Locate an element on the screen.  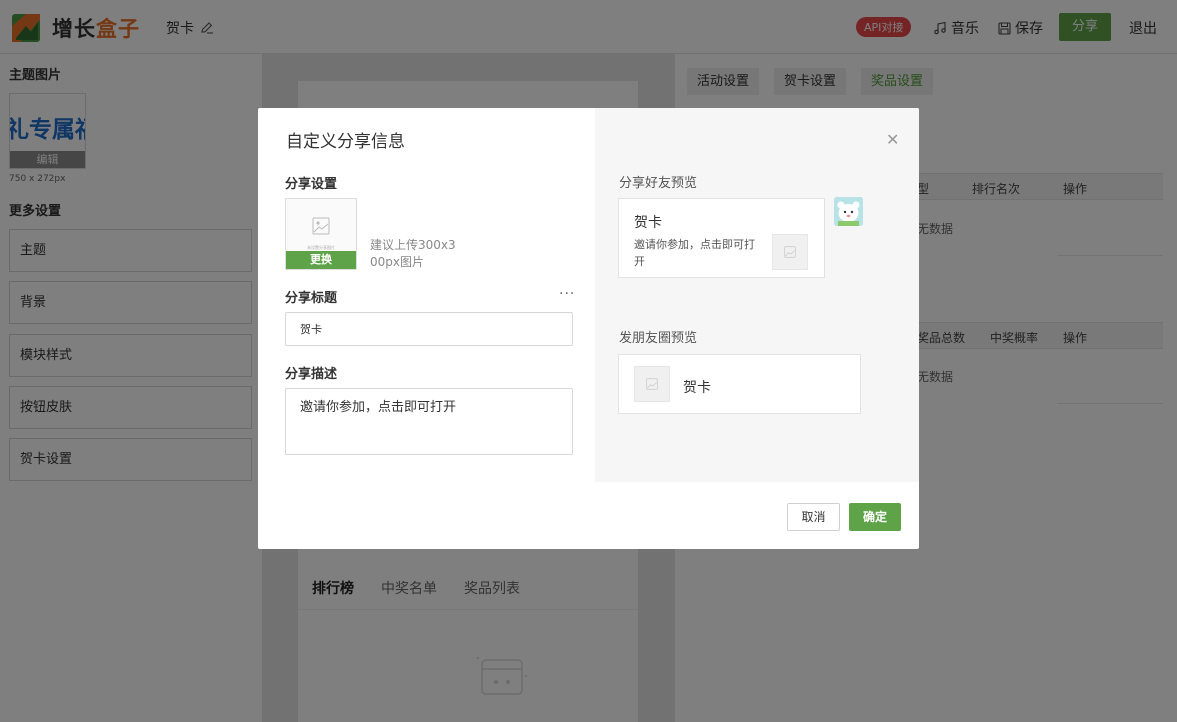
share-settings-label: 分享设置 is located at coordinates (311, 184).